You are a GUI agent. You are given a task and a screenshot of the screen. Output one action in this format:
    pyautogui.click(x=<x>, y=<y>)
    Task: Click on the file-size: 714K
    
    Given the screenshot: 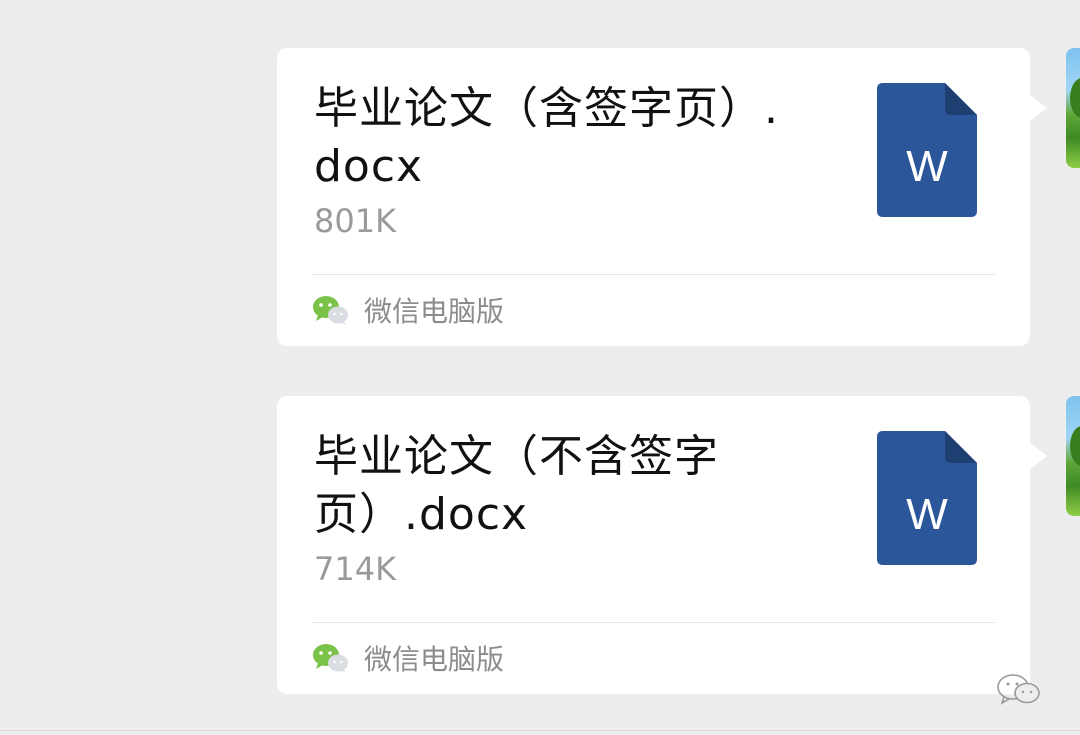 What is the action you would take?
    pyautogui.click(x=355, y=569)
    